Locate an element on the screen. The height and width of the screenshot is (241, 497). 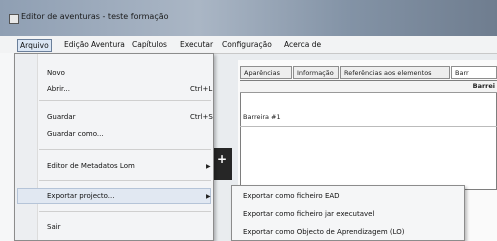
shortcut-guardar: Ctrl+S is located at coordinates (201, 117).